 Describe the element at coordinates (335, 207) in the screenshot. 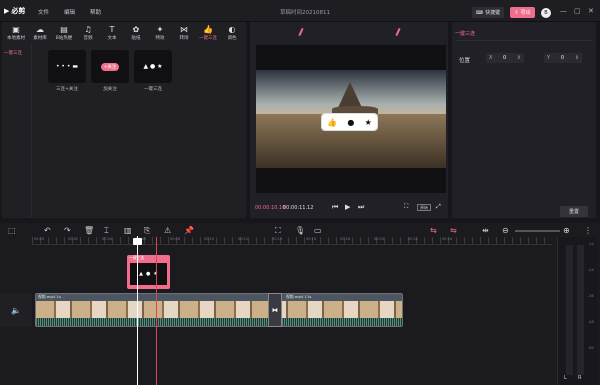

I see `prev-frame-icon: ⏮` at that location.